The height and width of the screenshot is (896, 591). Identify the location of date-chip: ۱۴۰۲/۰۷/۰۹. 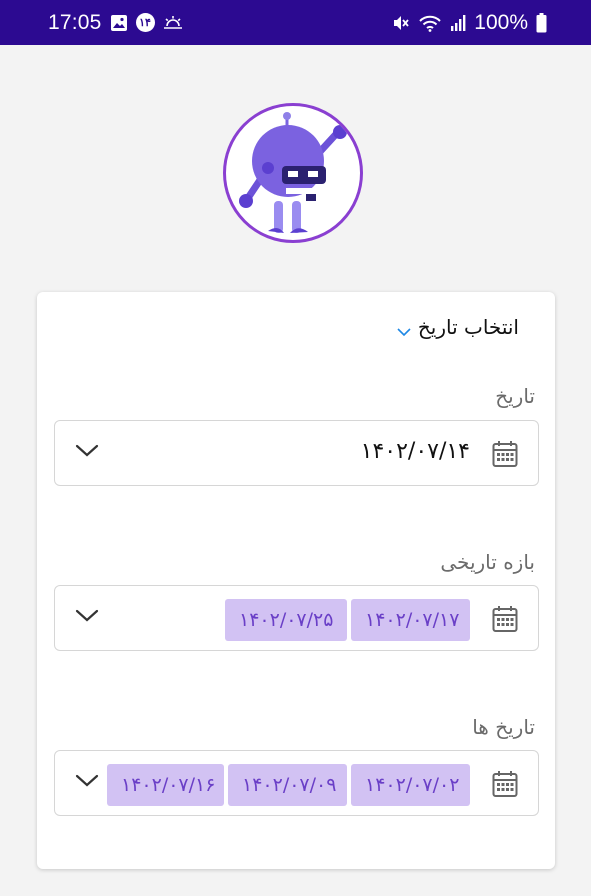
(287, 785).